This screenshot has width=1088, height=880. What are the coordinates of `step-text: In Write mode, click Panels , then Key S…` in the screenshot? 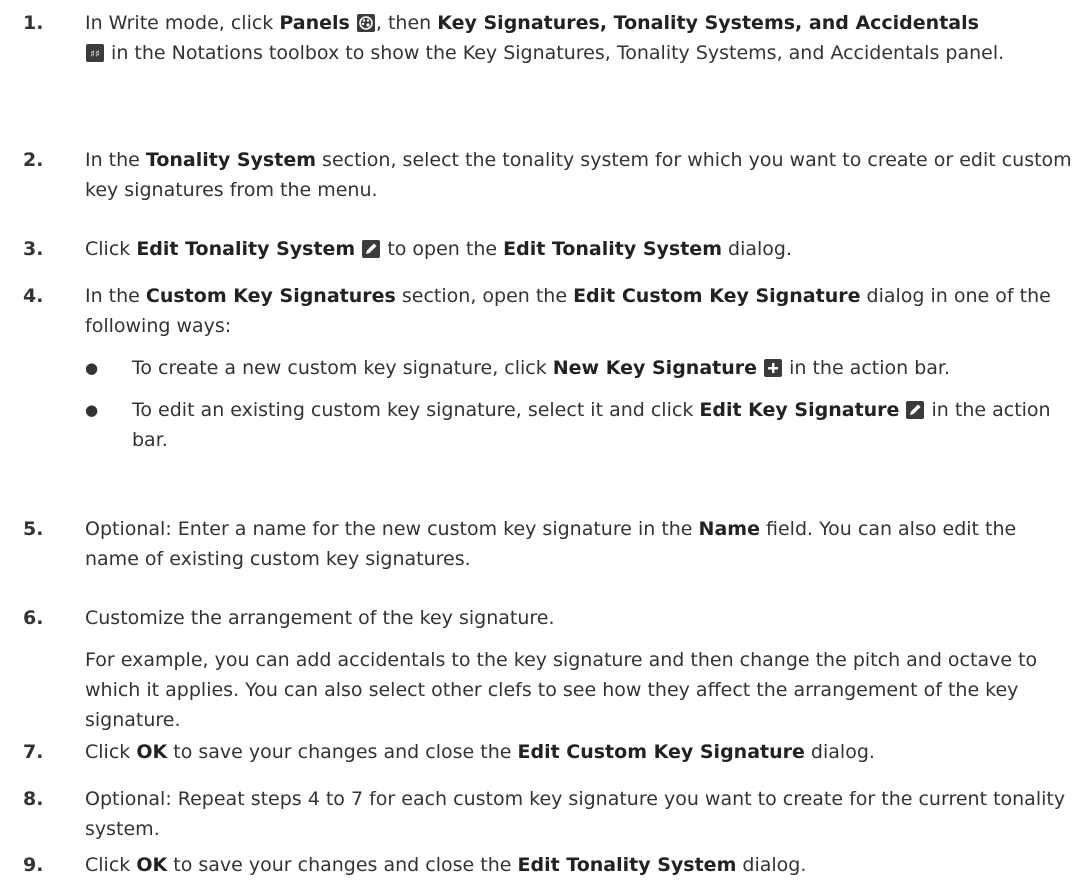 It's located at (580, 38).